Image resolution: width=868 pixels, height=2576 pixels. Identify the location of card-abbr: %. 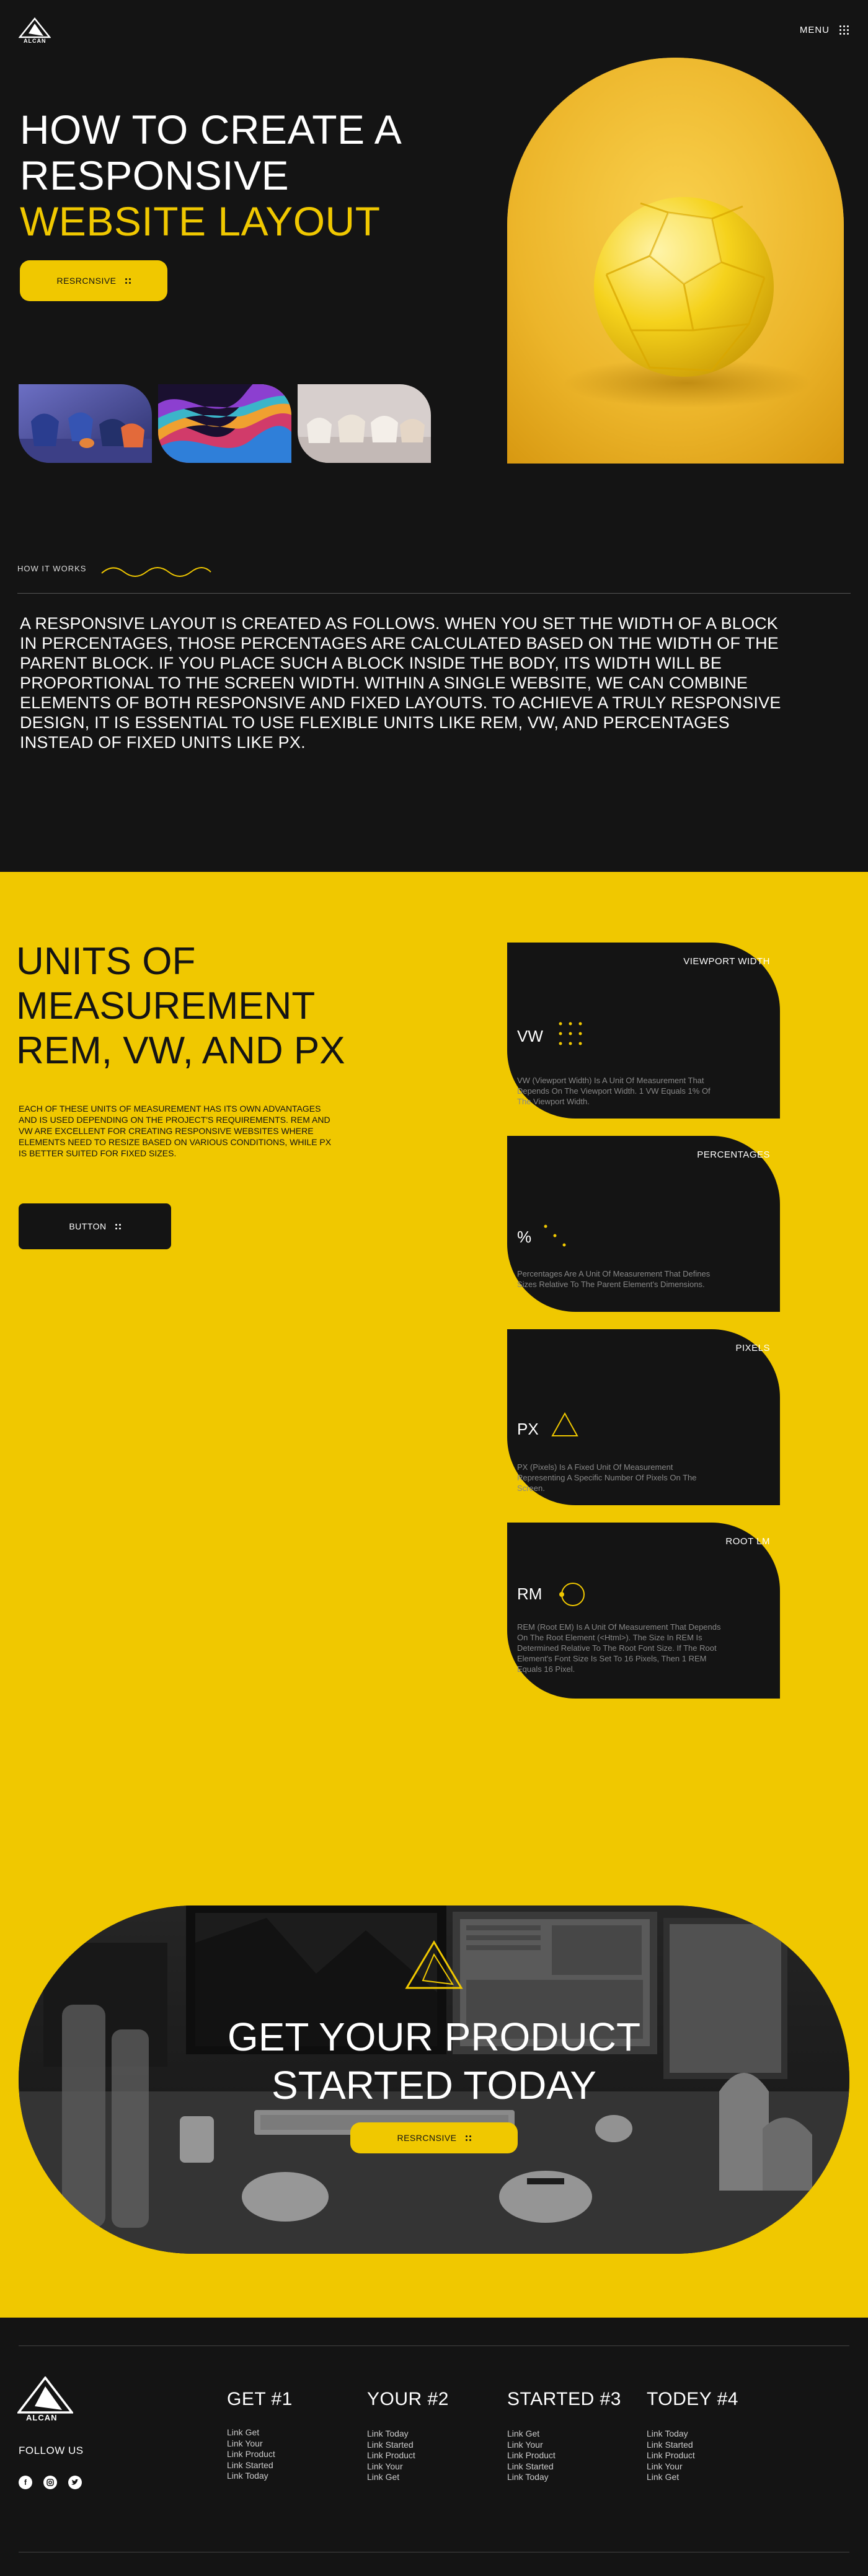
(524, 1237).